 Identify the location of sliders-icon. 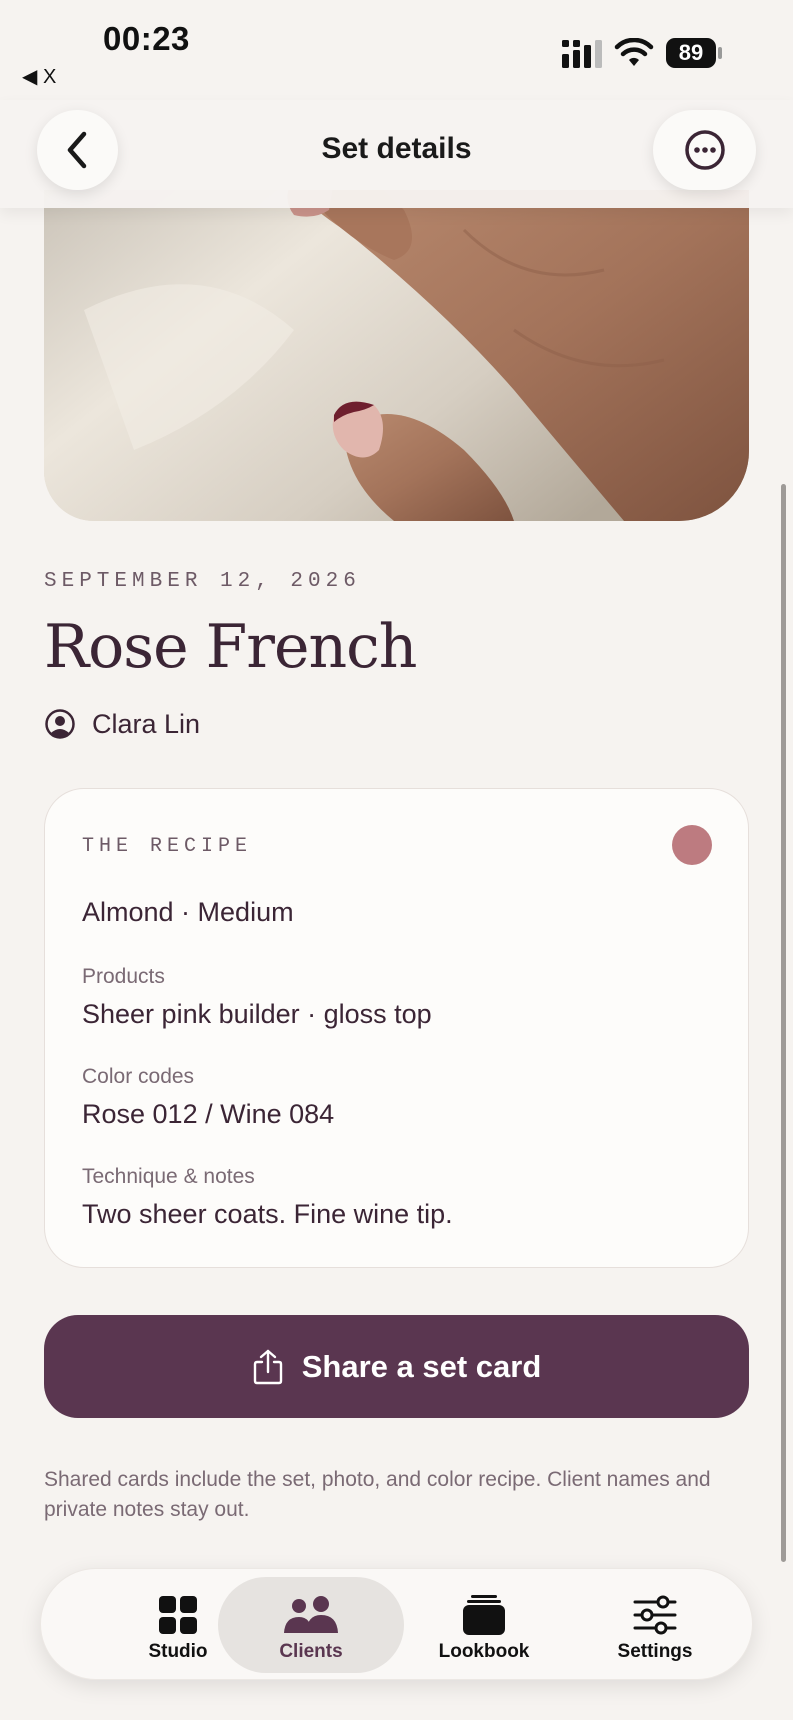
(655, 1615).